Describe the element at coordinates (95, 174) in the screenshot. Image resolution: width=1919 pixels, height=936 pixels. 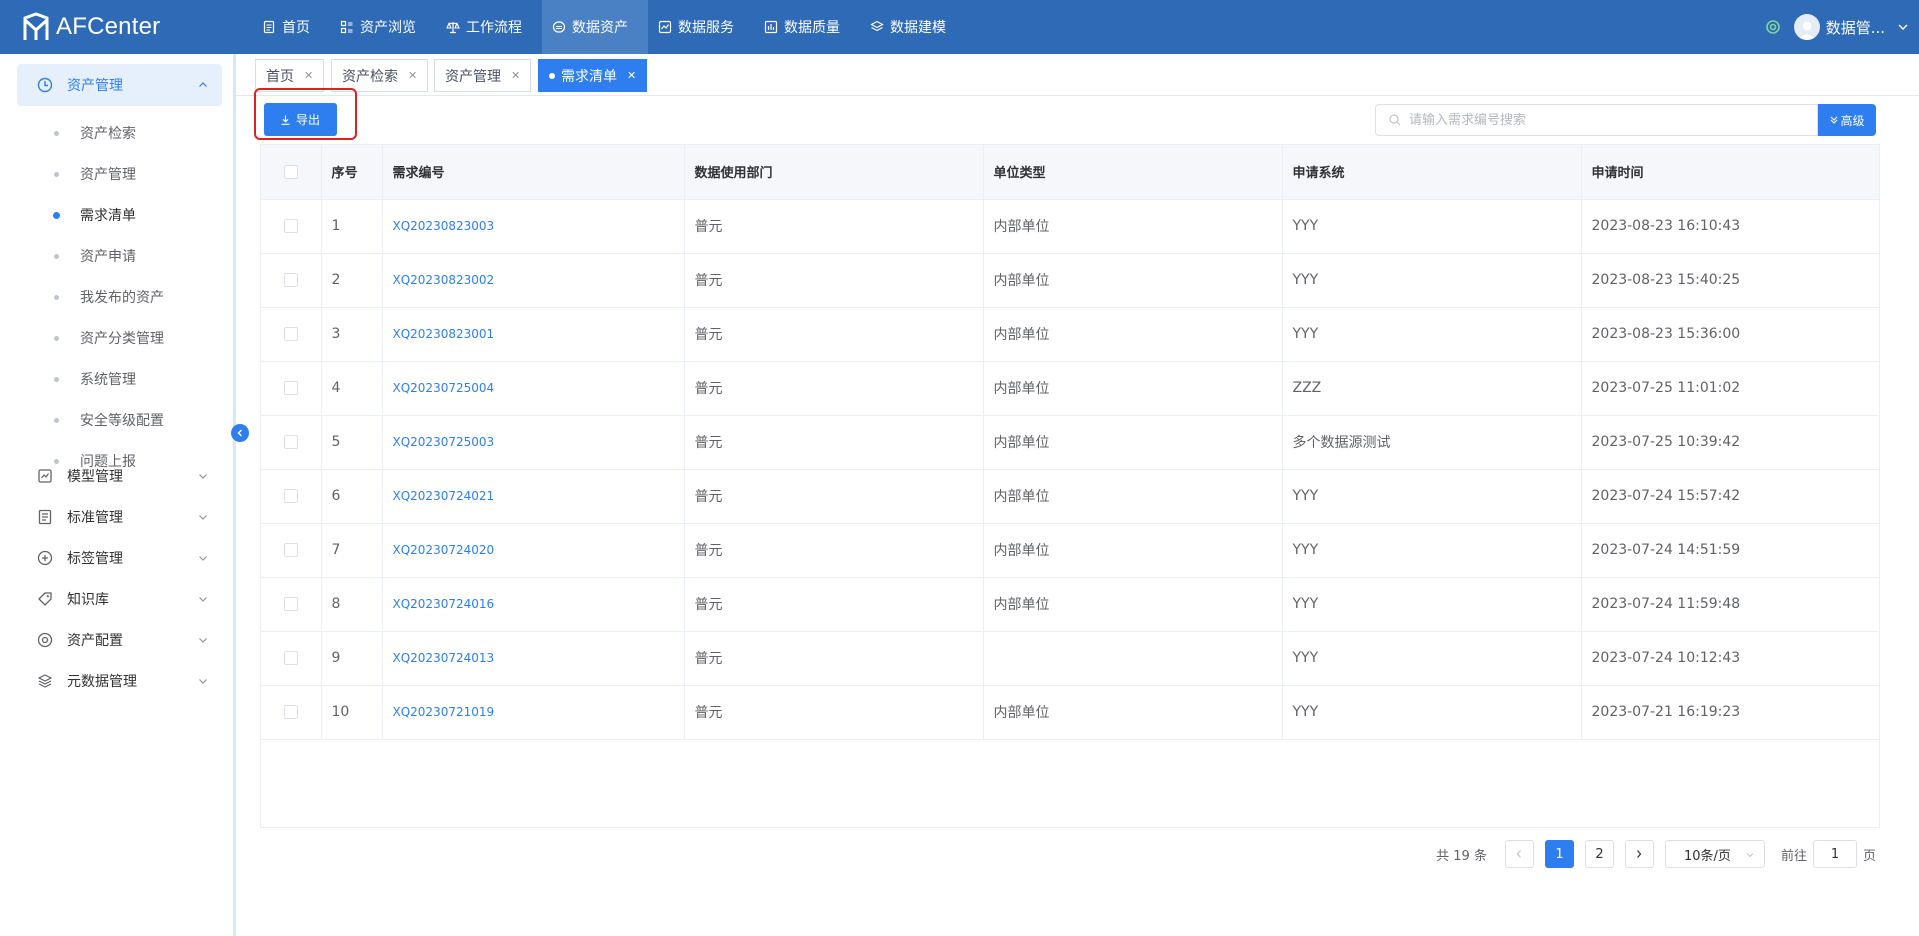
I see `sidebar-sub-item-1: 资产管理` at that location.